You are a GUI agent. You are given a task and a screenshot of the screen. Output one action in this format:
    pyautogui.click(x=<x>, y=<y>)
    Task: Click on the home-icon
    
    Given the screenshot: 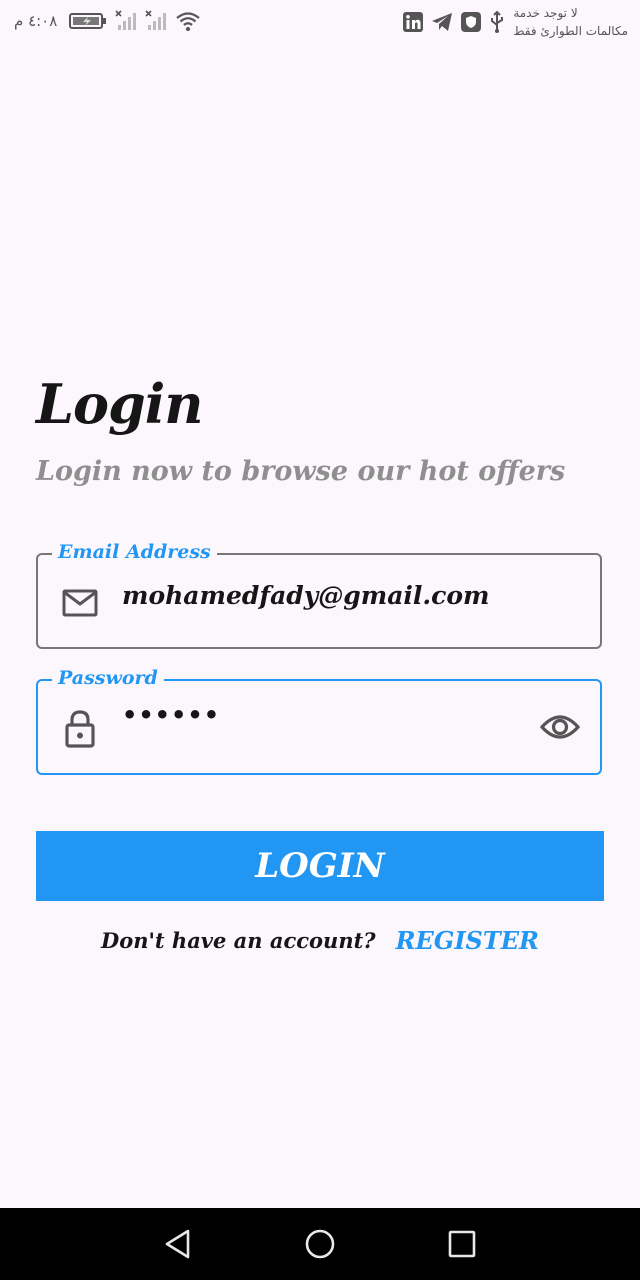 What is the action you would take?
    pyautogui.click(x=320, y=1244)
    